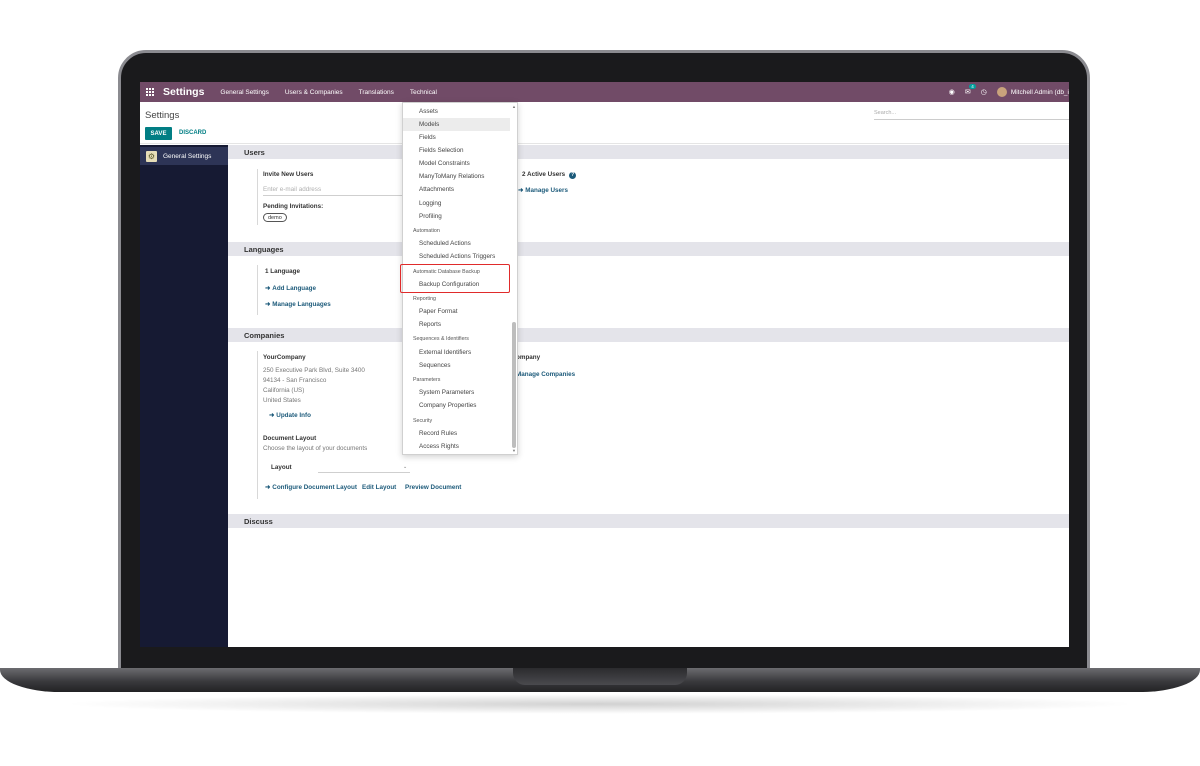 This screenshot has width=1200, height=766. I want to click on manage-users-link: ➜ Manage Users, so click(543, 190).